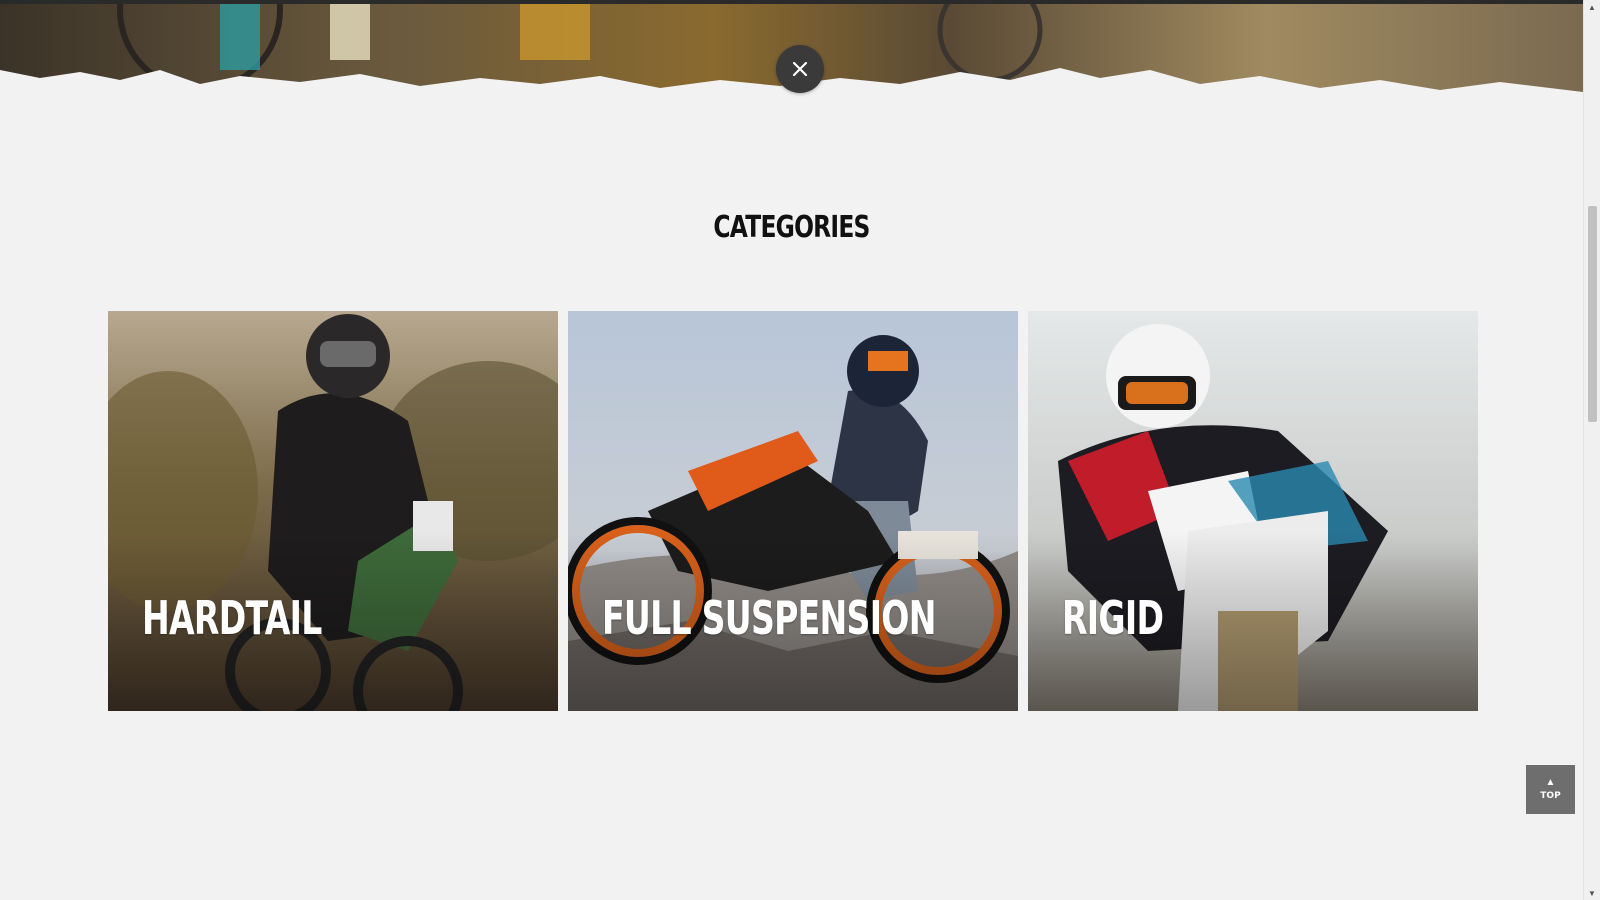  I want to click on category-label: HARDTAIL, so click(232, 618).